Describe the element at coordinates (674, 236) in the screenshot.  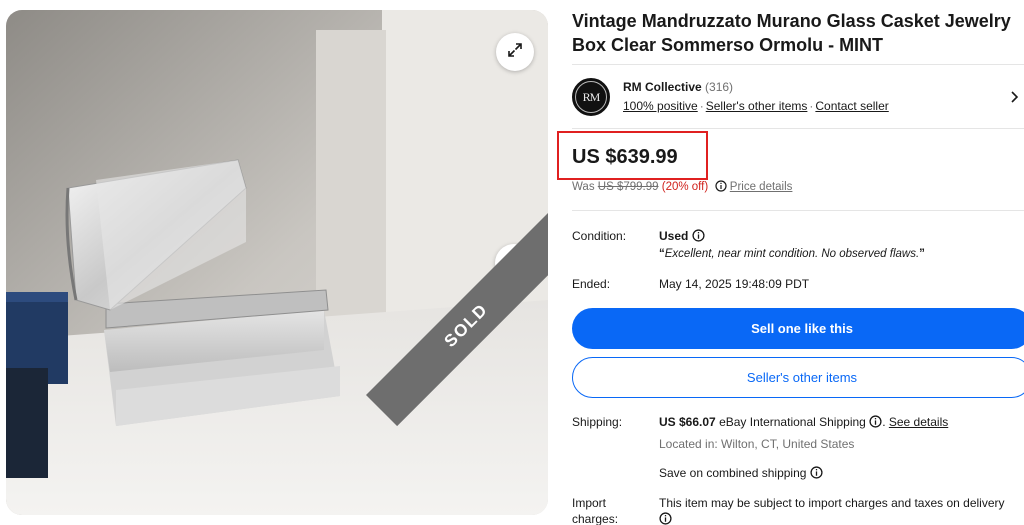
I see `condition-value: Used` at that location.